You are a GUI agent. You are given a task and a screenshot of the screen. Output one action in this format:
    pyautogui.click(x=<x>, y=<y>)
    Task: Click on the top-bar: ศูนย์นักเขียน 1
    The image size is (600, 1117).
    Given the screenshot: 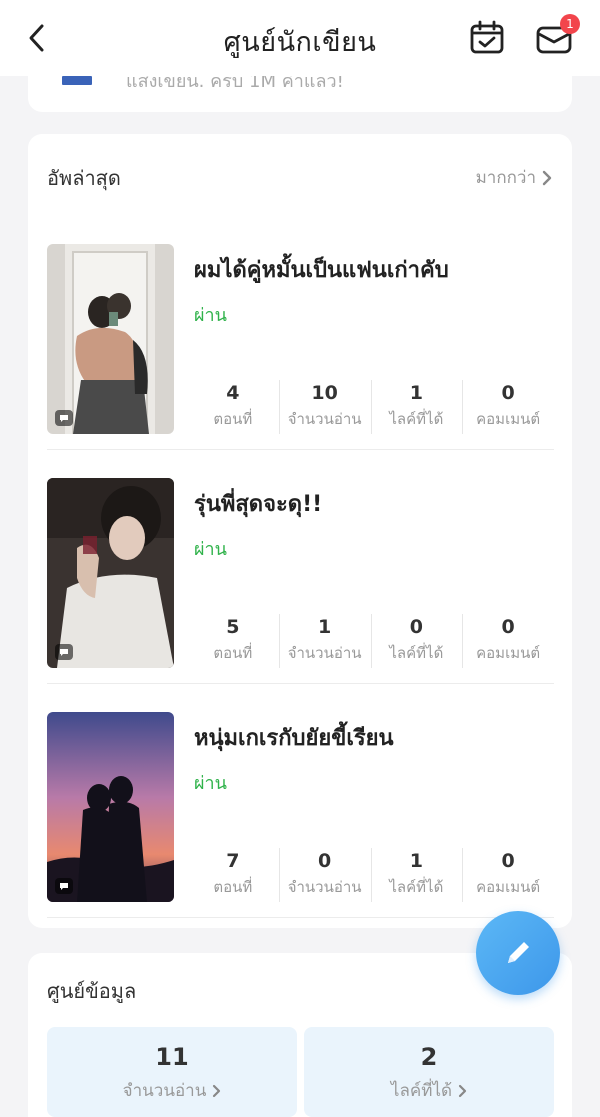 What is the action you would take?
    pyautogui.click(x=300, y=38)
    